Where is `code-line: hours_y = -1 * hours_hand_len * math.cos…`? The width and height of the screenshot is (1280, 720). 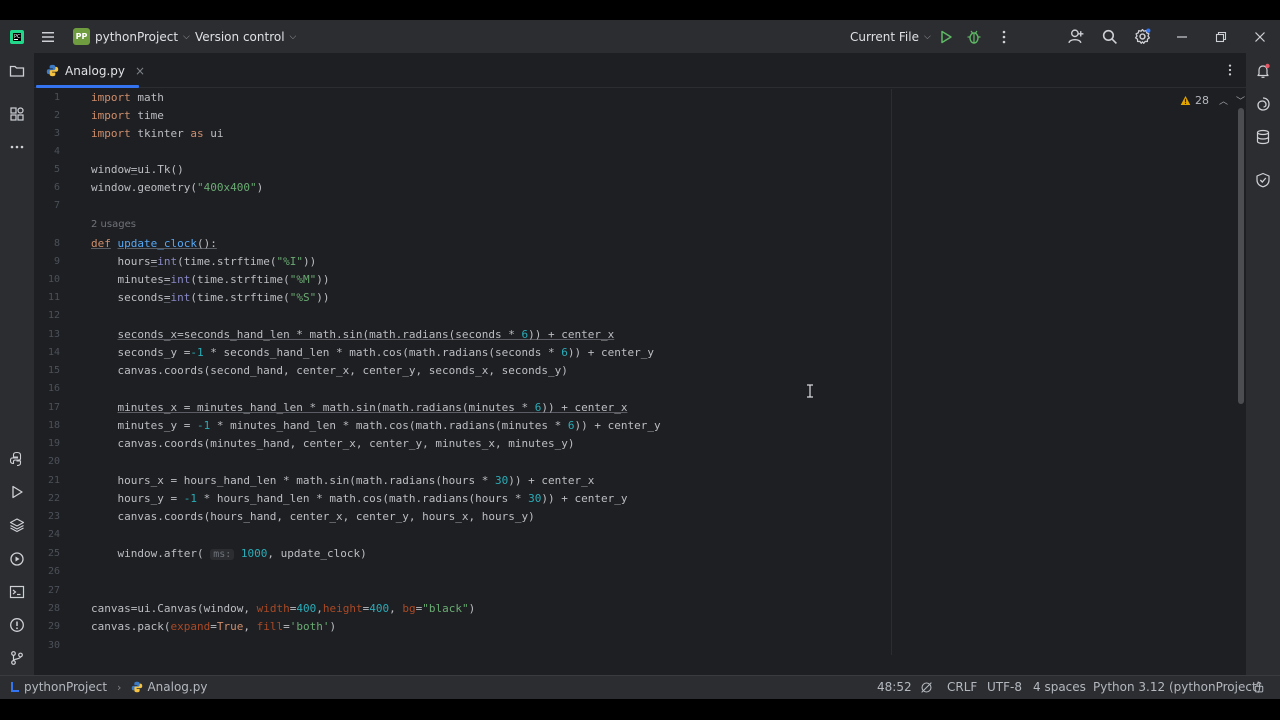
code-line: hours_y = -1 * hours_hand_len * math.cos… is located at coordinates (359, 499).